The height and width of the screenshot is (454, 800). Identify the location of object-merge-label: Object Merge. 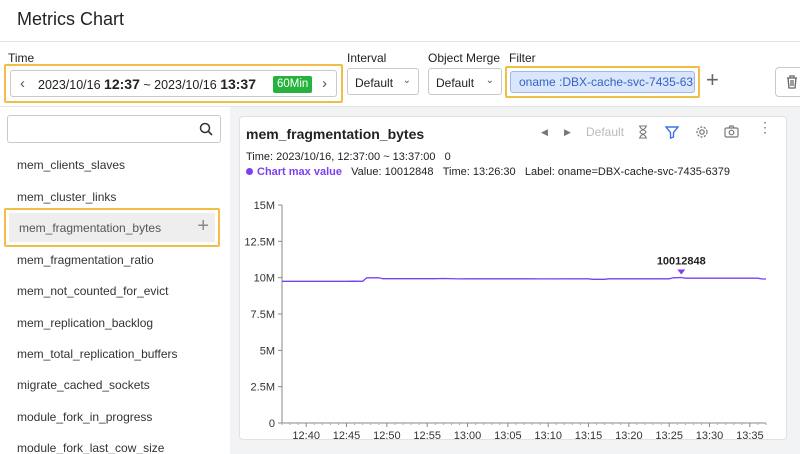
(464, 58).